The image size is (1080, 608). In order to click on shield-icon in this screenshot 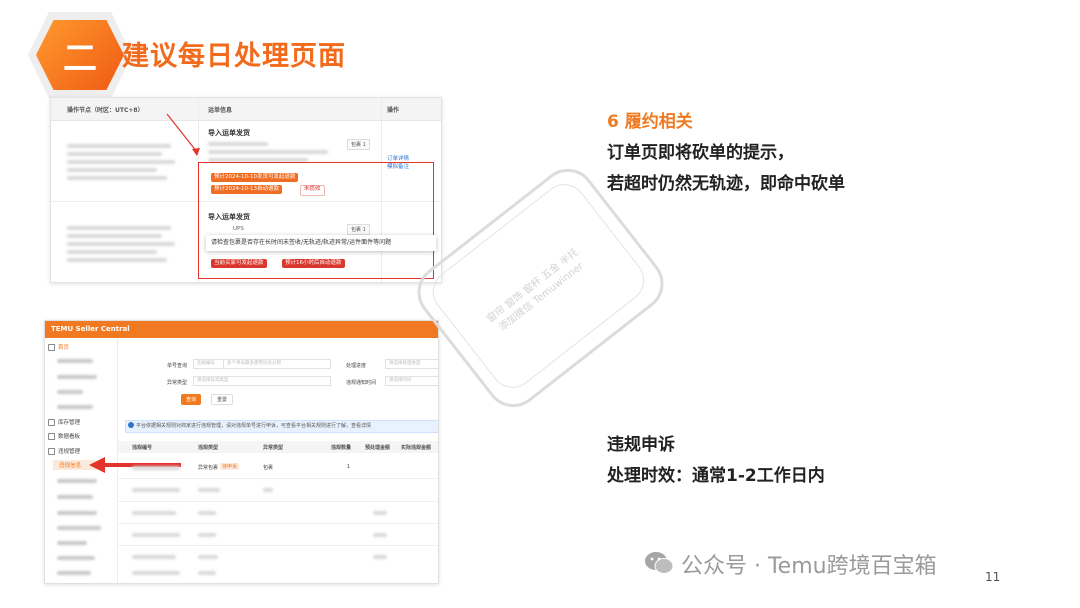, I will do `click(51, 451)`.